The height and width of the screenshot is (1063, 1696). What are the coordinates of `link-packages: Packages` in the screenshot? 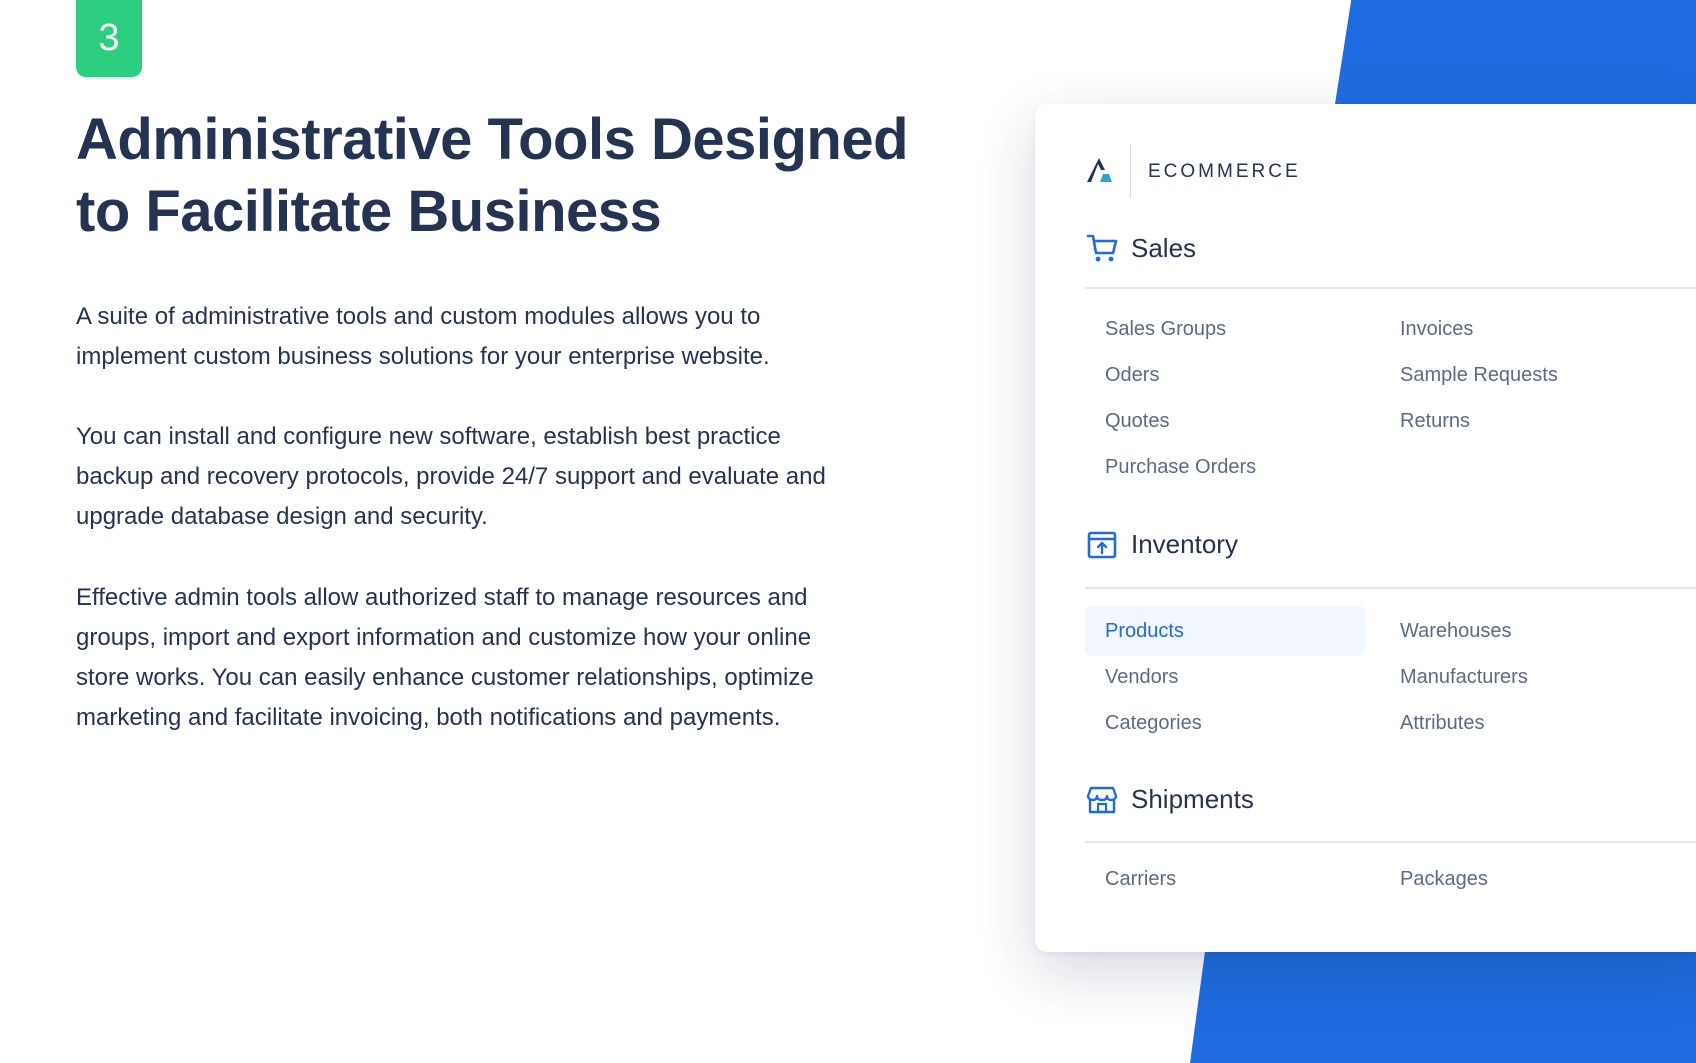 It's located at (1520, 879).